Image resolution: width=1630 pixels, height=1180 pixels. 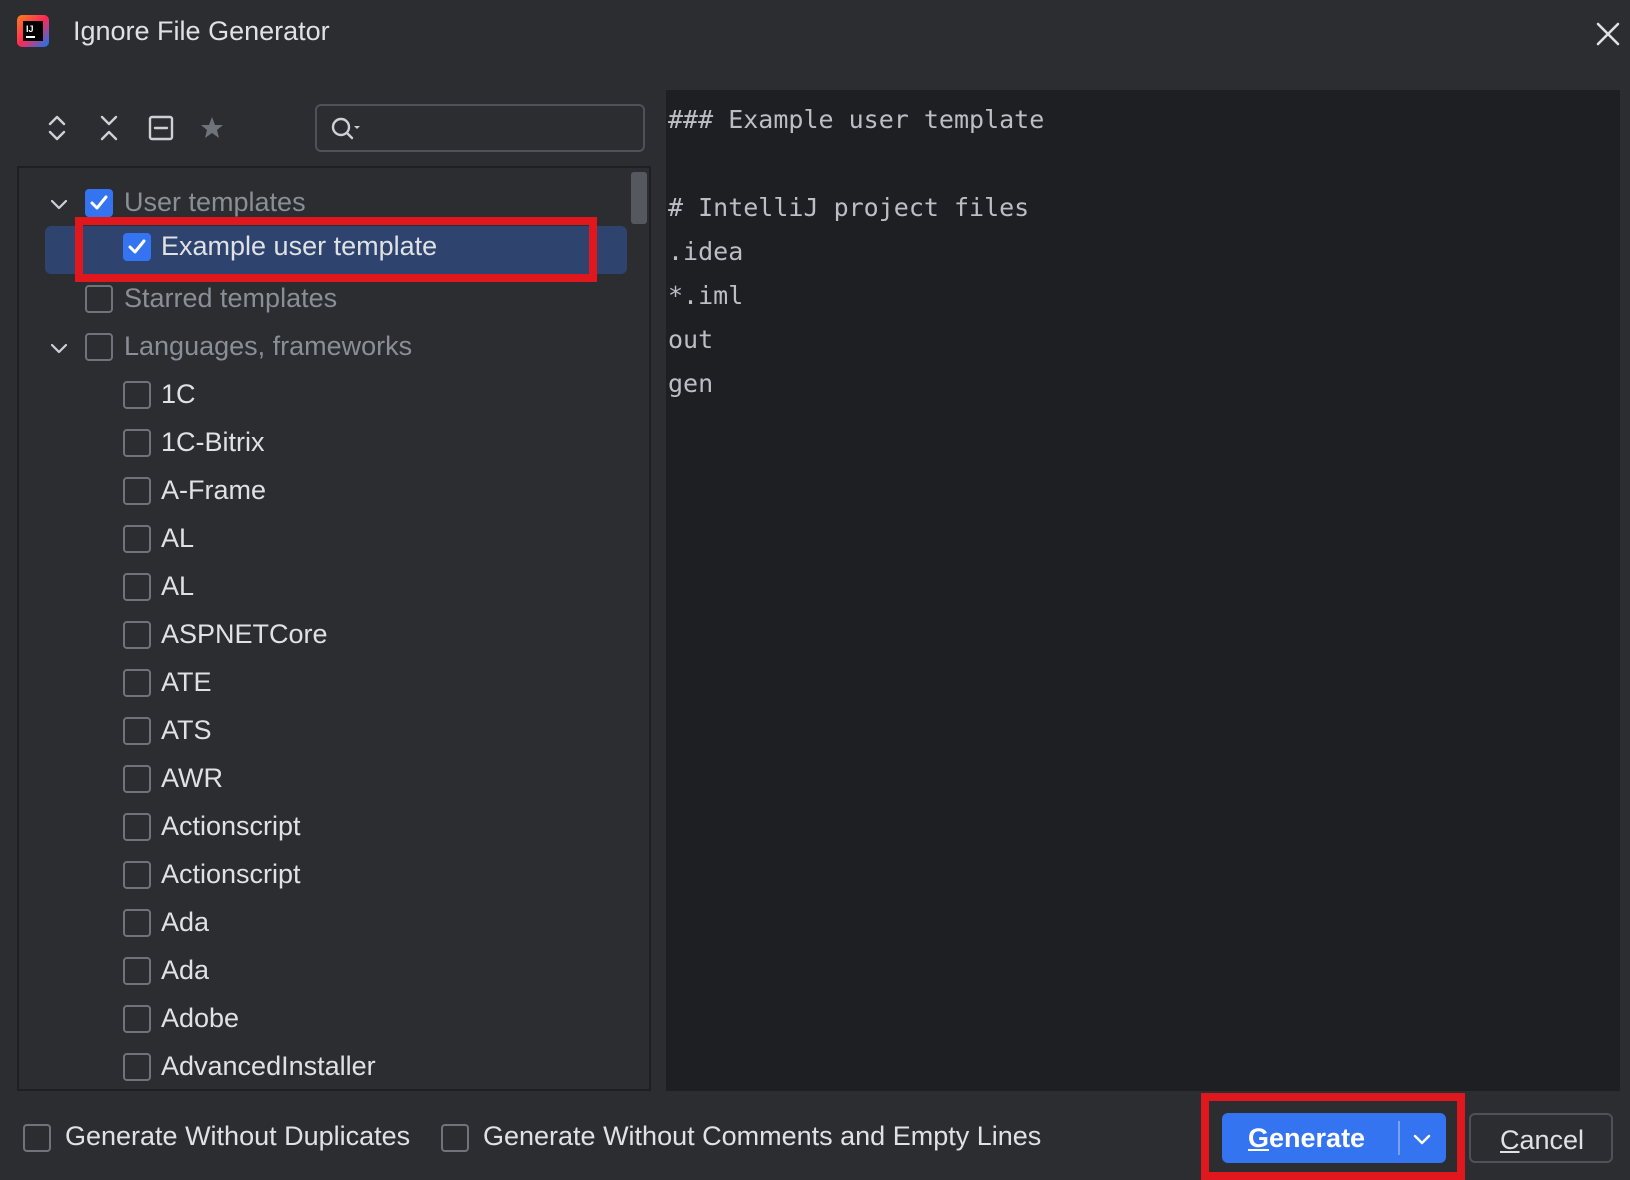 What do you see at coordinates (319, 492) in the screenshot?
I see `tree-item: A-Frame` at bounding box center [319, 492].